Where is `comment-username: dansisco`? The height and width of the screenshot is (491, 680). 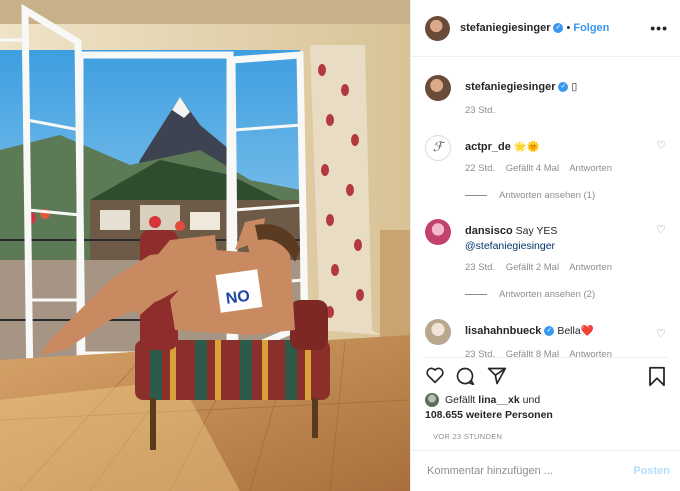
comment-username: dansisco is located at coordinates (489, 231).